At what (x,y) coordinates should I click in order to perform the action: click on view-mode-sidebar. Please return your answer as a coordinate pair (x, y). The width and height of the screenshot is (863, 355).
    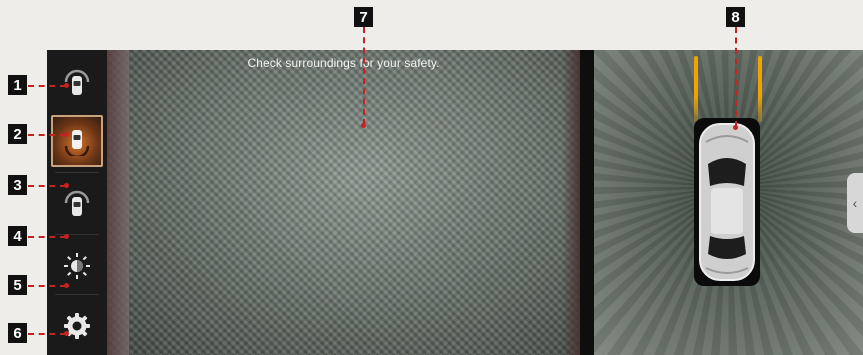
    Looking at the image, I should click on (77, 202).